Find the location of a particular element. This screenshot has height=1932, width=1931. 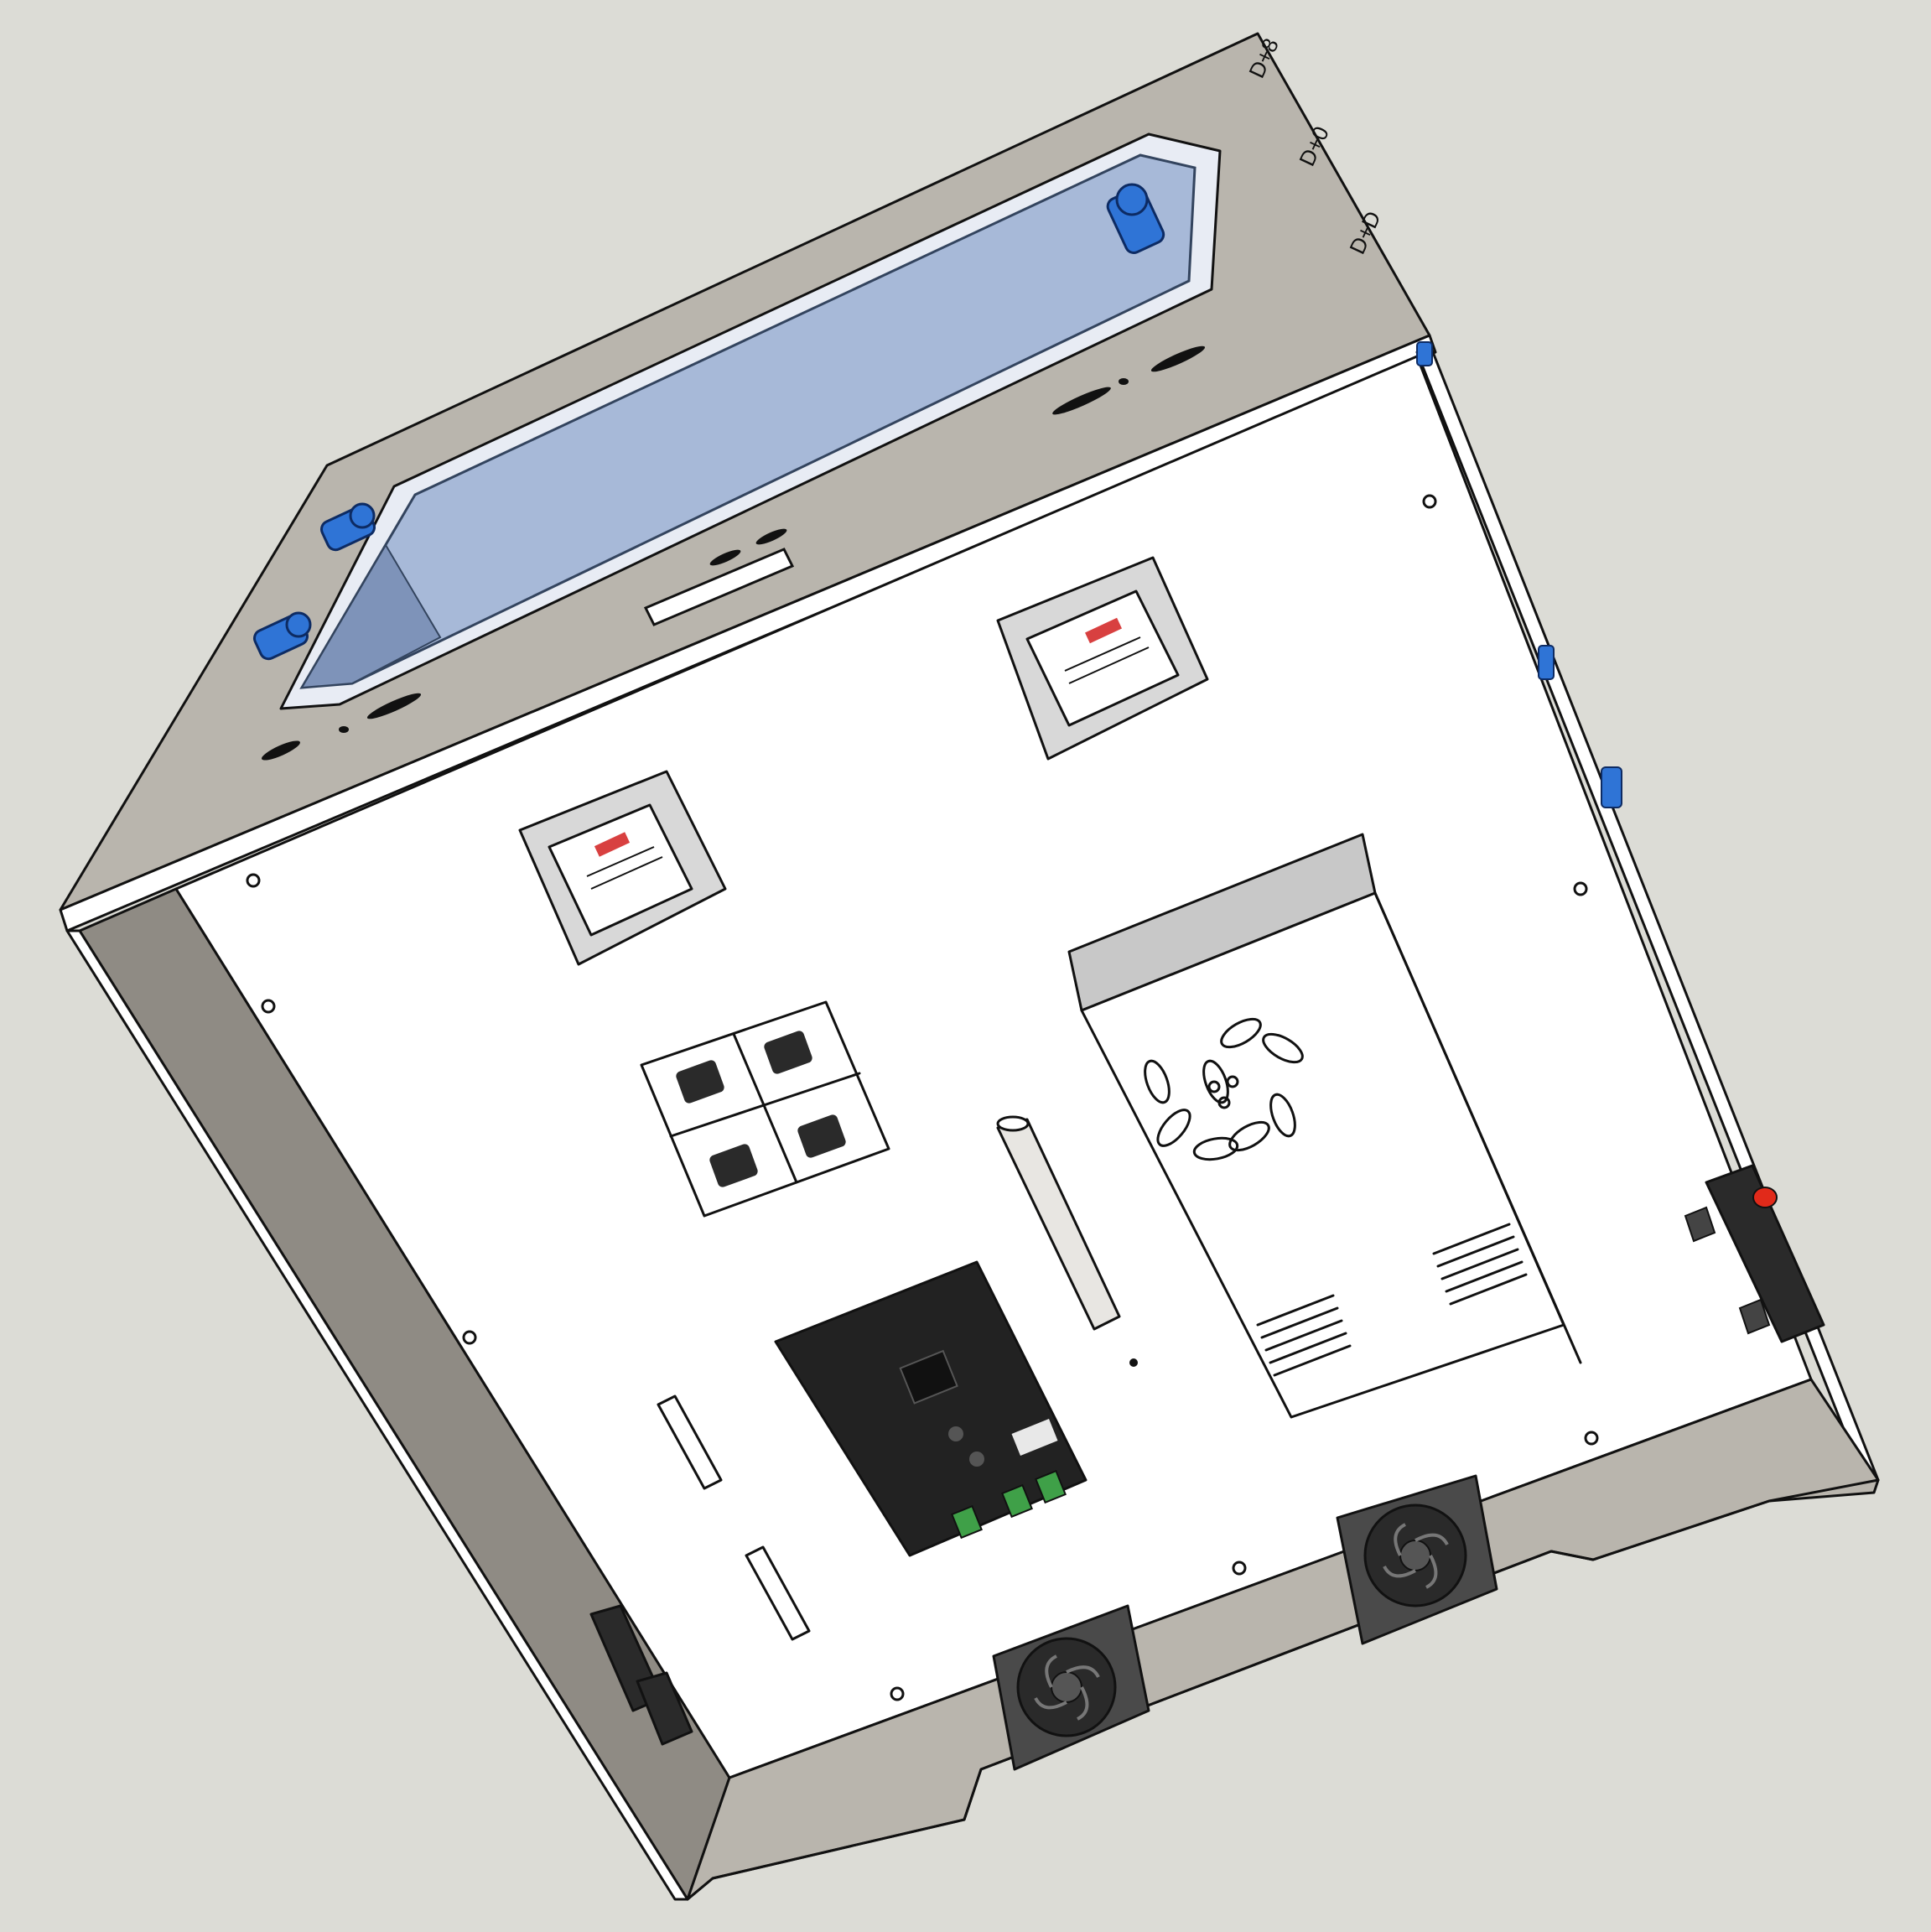

power-switch-red-button is located at coordinates (1765, 1197).